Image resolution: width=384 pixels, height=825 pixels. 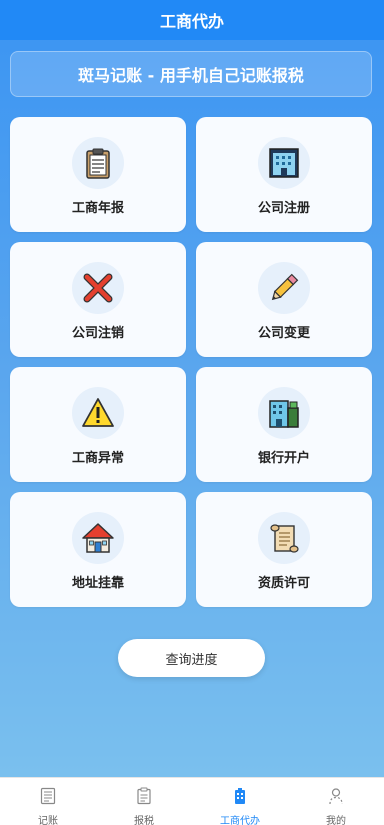 I want to click on service-label: 银行开户, so click(x=283, y=458).